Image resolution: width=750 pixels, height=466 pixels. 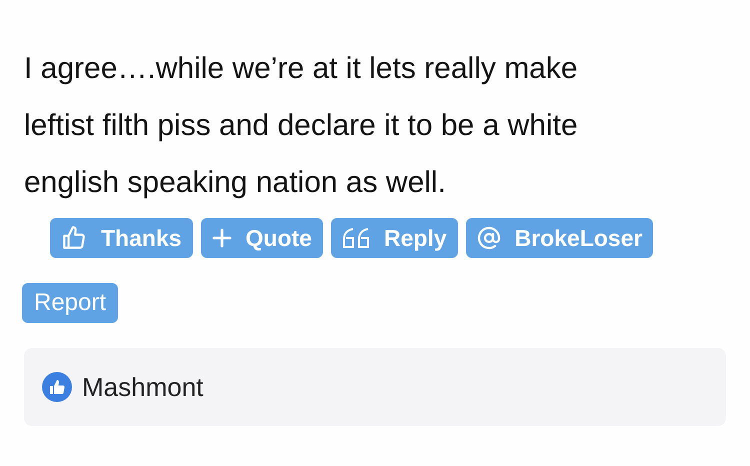 What do you see at coordinates (261, 238) in the screenshot?
I see `action-button: Quote` at bounding box center [261, 238].